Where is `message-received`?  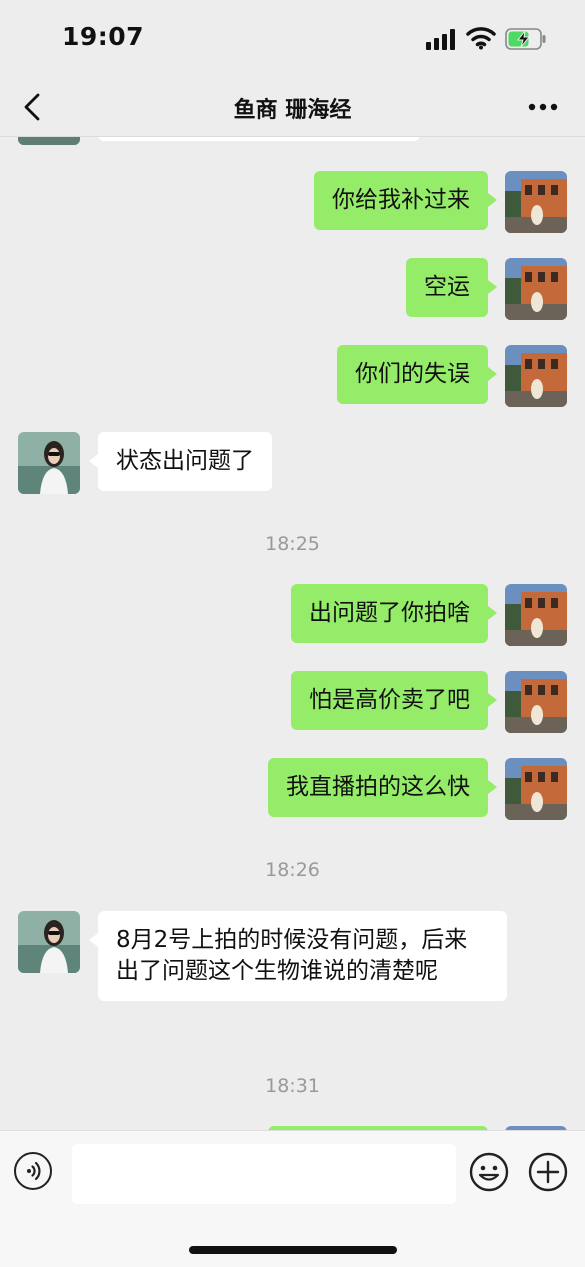 message-received is located at coordinates (292, 142).